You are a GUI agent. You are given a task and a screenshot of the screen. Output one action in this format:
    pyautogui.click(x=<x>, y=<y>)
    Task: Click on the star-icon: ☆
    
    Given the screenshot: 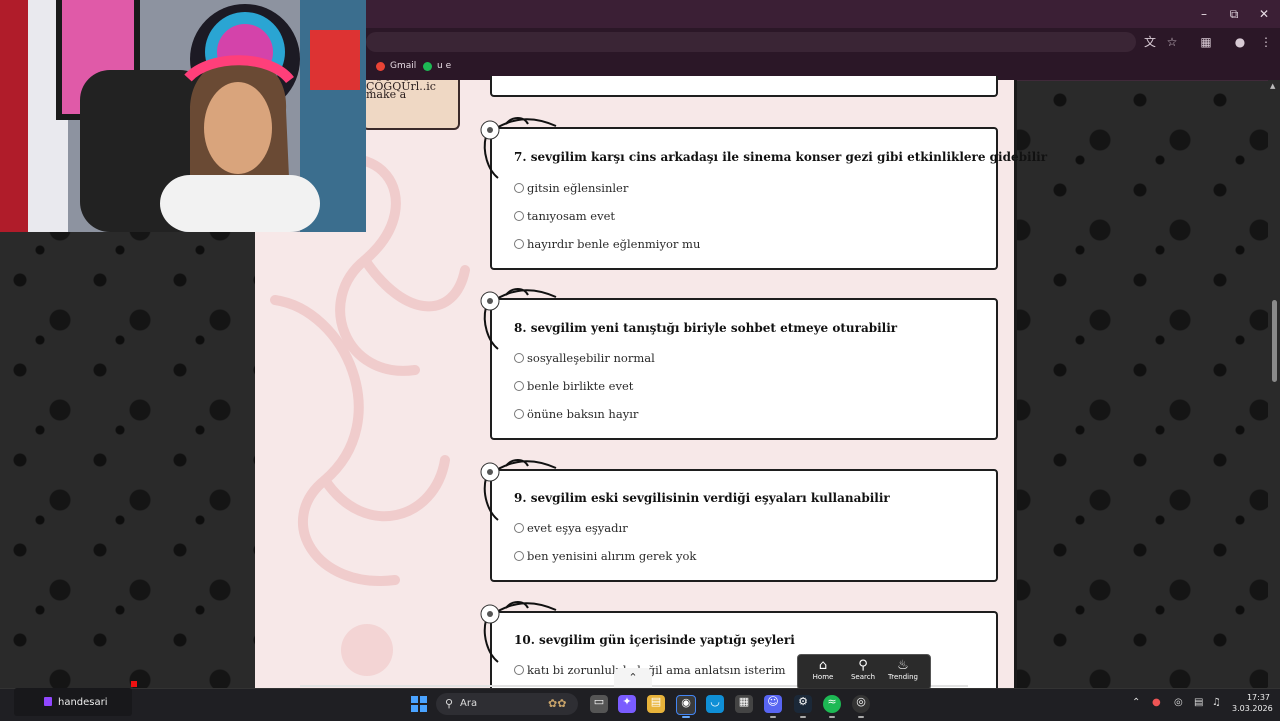 What is the action you would take?
    pyautogui.click(x=1172, y=42)
    